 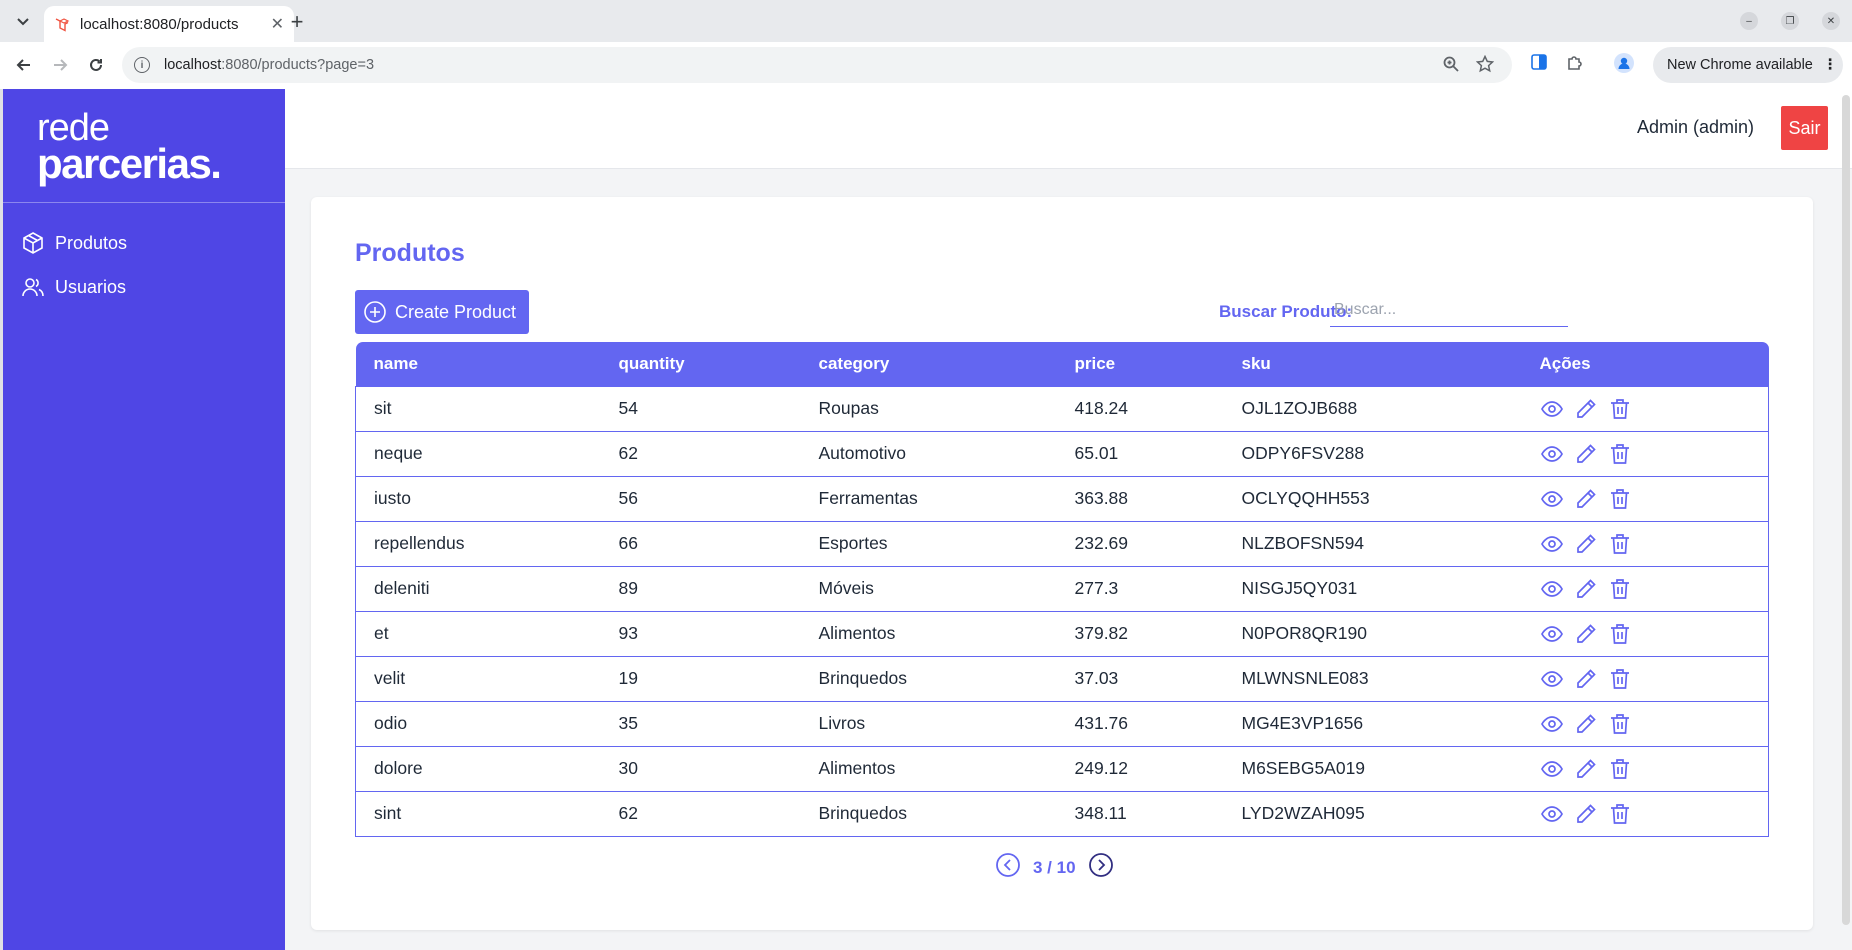 What do you see at coordinates (700, 678) in the screenshot?
I see `cell-quantity: 19` at bounding box center [700, 678].